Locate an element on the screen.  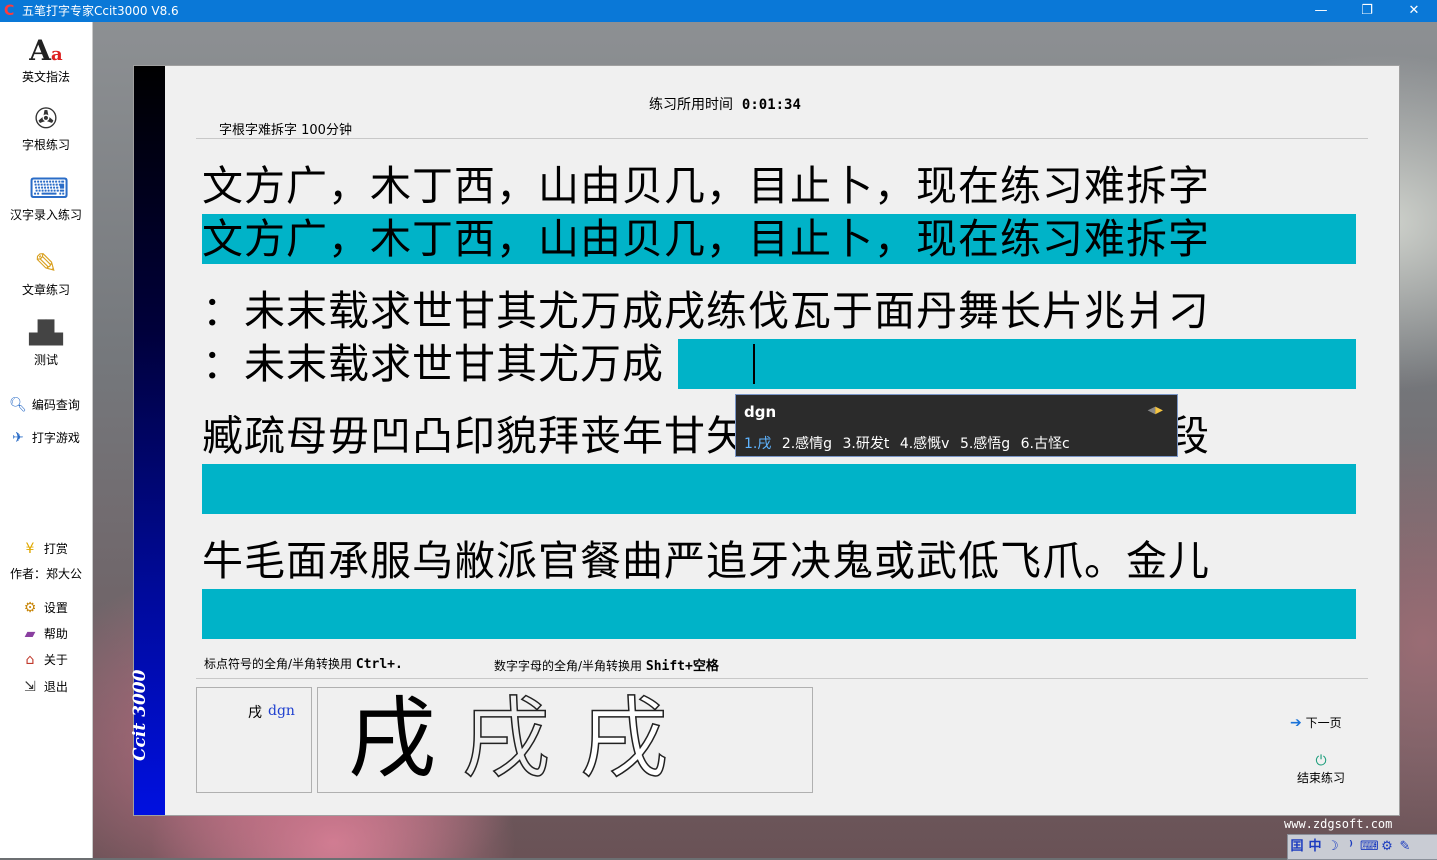
source-line-1: 文方广，木丁西，山由贝几，目止卜，现在练习难拆字 is located at coordinates (706, 186).